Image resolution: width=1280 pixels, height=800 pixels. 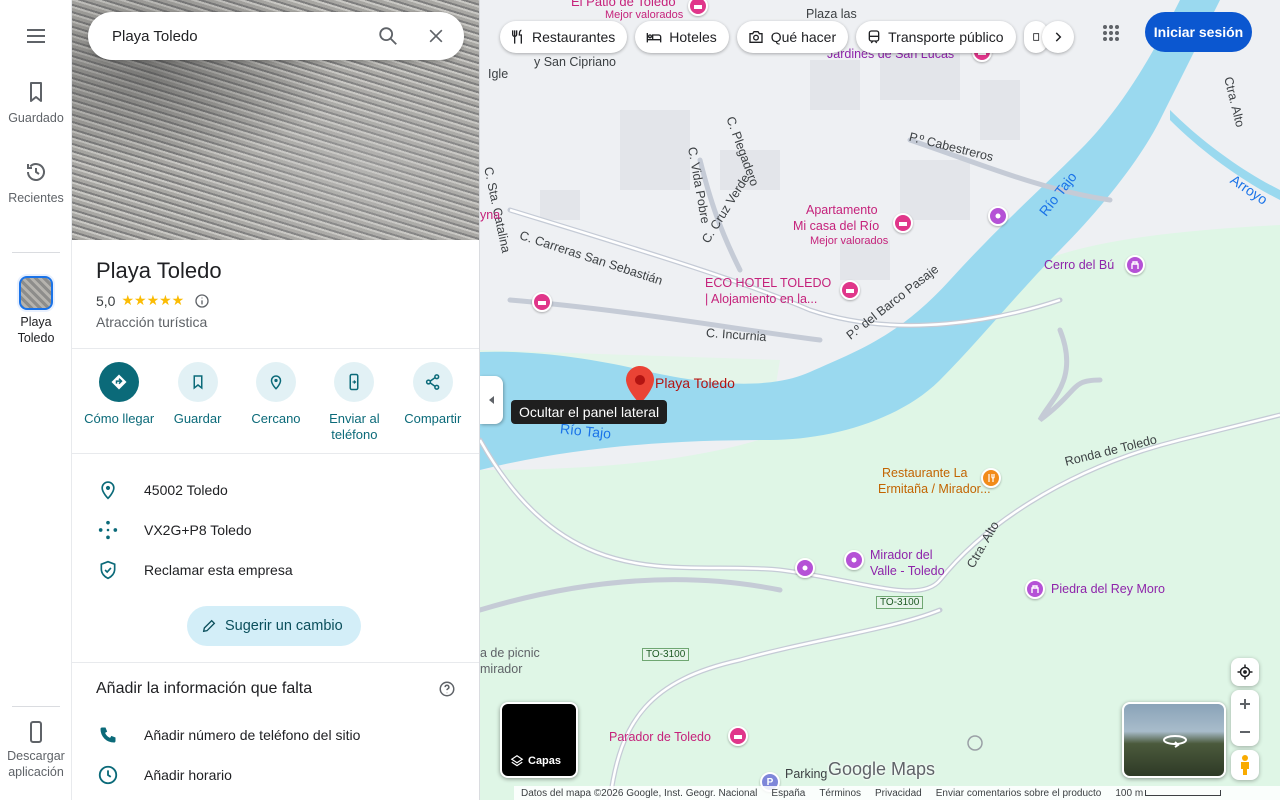 I want to click on footer-country: España, so click(x=788, y=793).